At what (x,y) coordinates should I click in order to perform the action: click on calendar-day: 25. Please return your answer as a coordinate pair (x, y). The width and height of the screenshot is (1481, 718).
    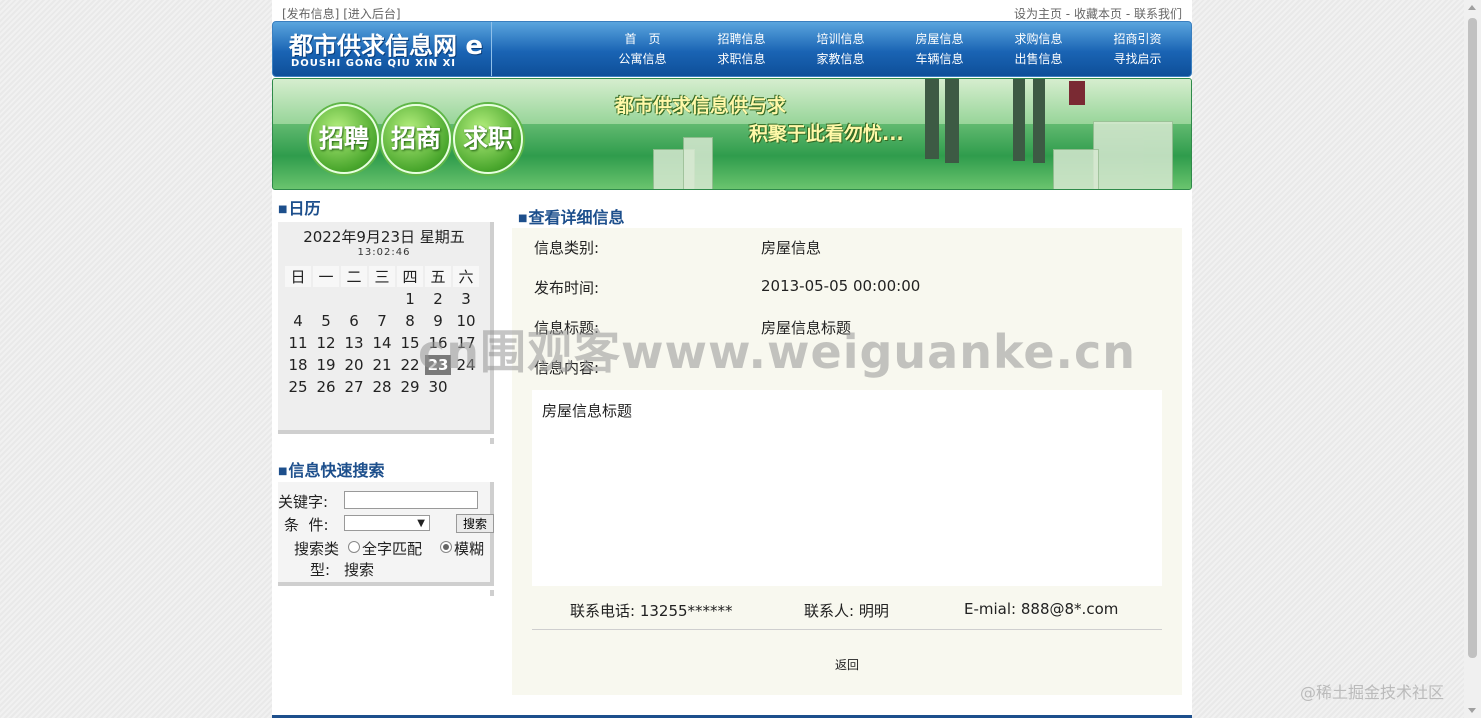
    Looking at the image, I should click on (298, 387).